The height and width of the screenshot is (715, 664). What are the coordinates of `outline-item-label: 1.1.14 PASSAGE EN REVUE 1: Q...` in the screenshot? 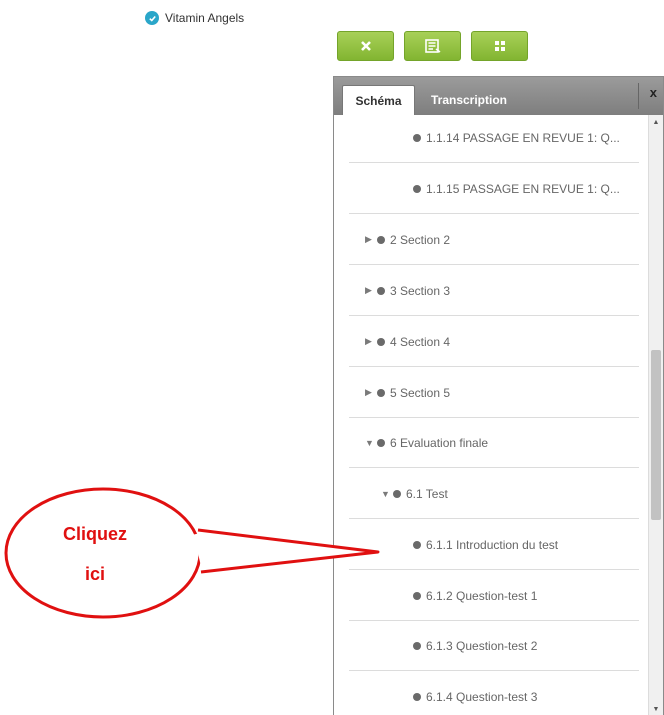 It's located at (523, 137).